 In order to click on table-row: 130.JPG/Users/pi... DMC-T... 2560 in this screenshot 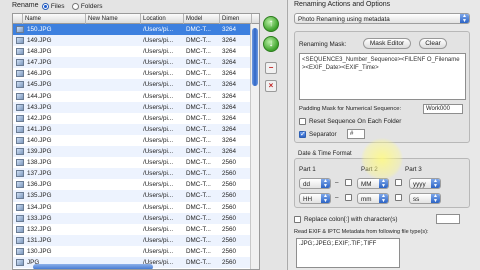, I will do `click(136, 251)`.